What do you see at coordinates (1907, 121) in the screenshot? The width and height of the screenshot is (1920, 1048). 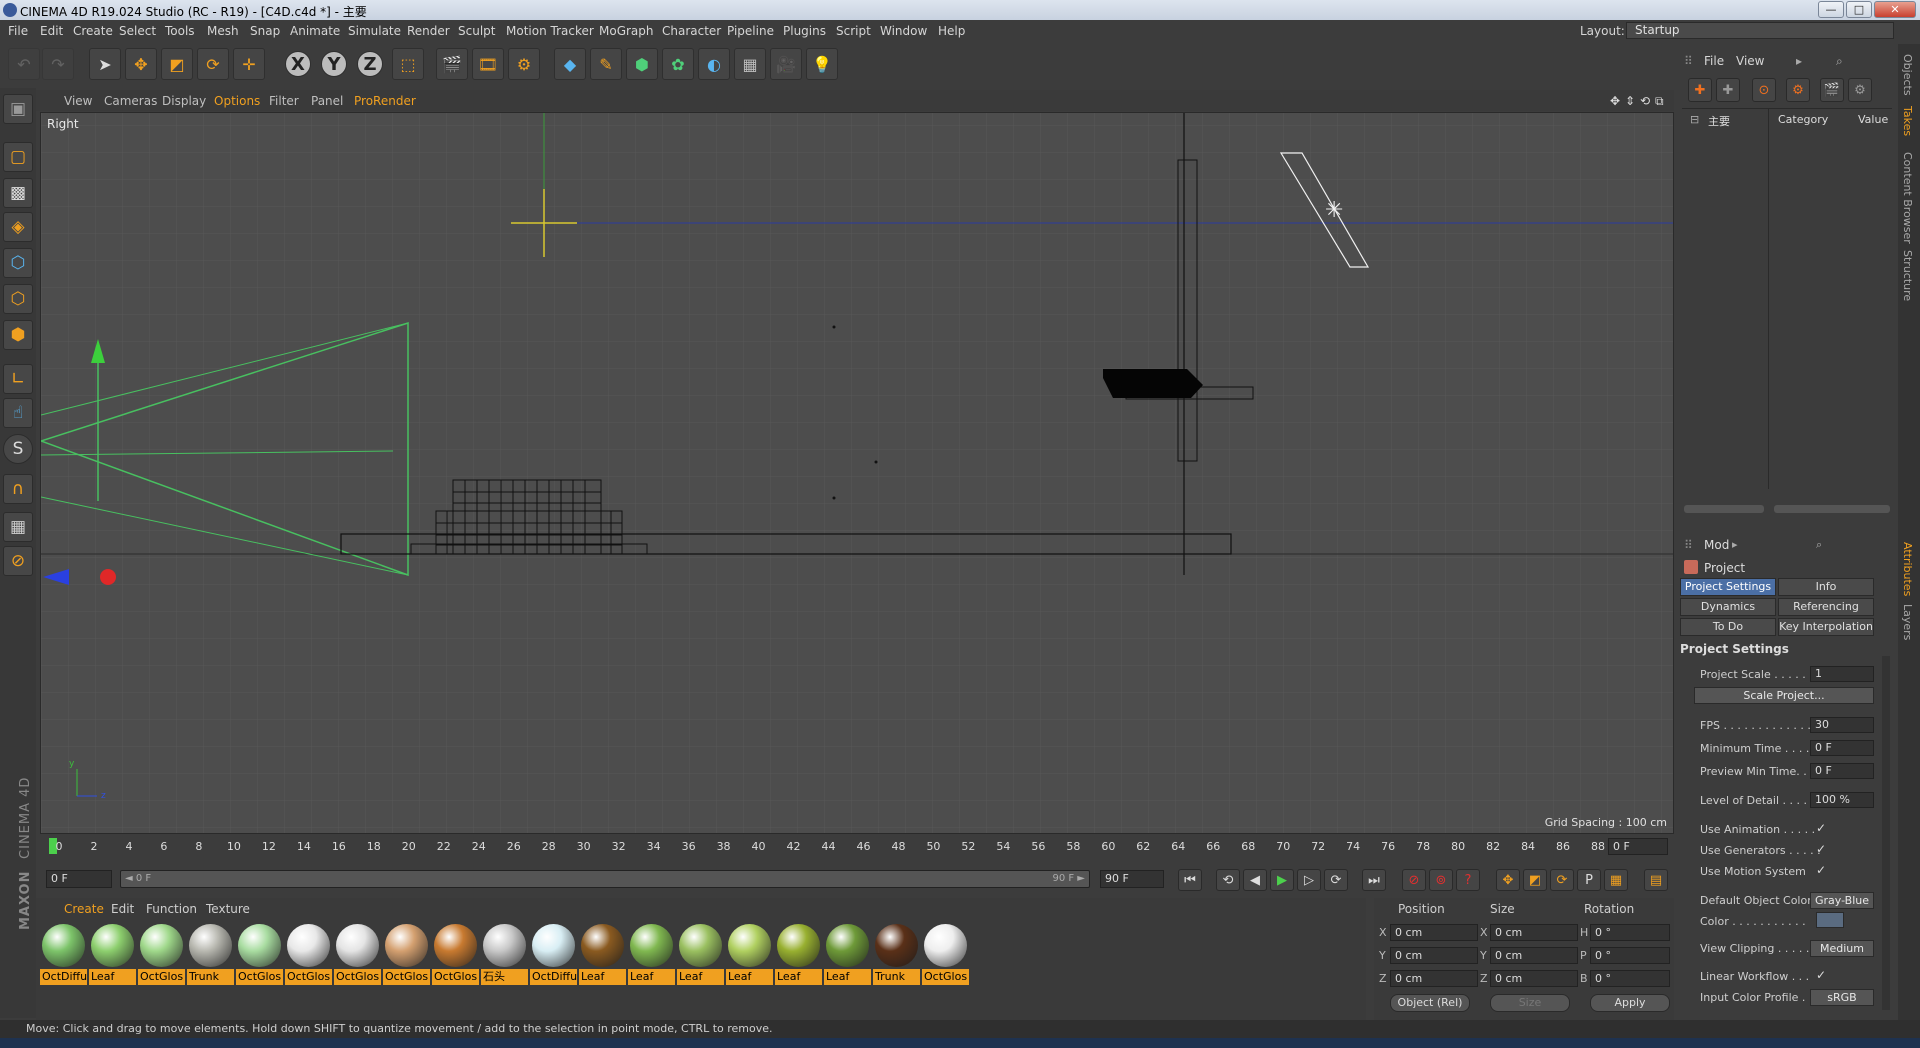 I see `side-tab-takes: Takes` at bounding box center [1907, 121].